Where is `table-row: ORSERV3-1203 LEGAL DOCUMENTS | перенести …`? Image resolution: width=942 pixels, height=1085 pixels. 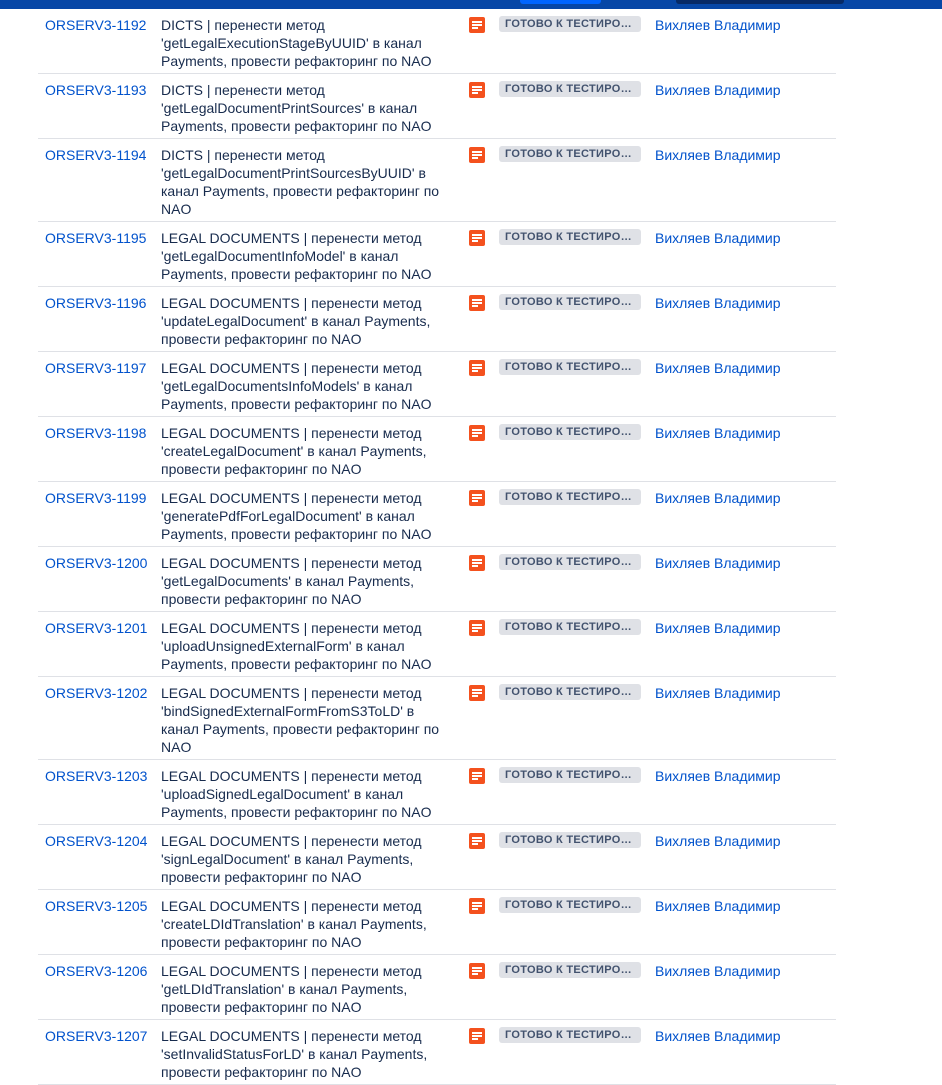
table-row: ORSERV3-1203 LEGAL DOCUMENTS | перенести … is located at coordinates (437, 792).